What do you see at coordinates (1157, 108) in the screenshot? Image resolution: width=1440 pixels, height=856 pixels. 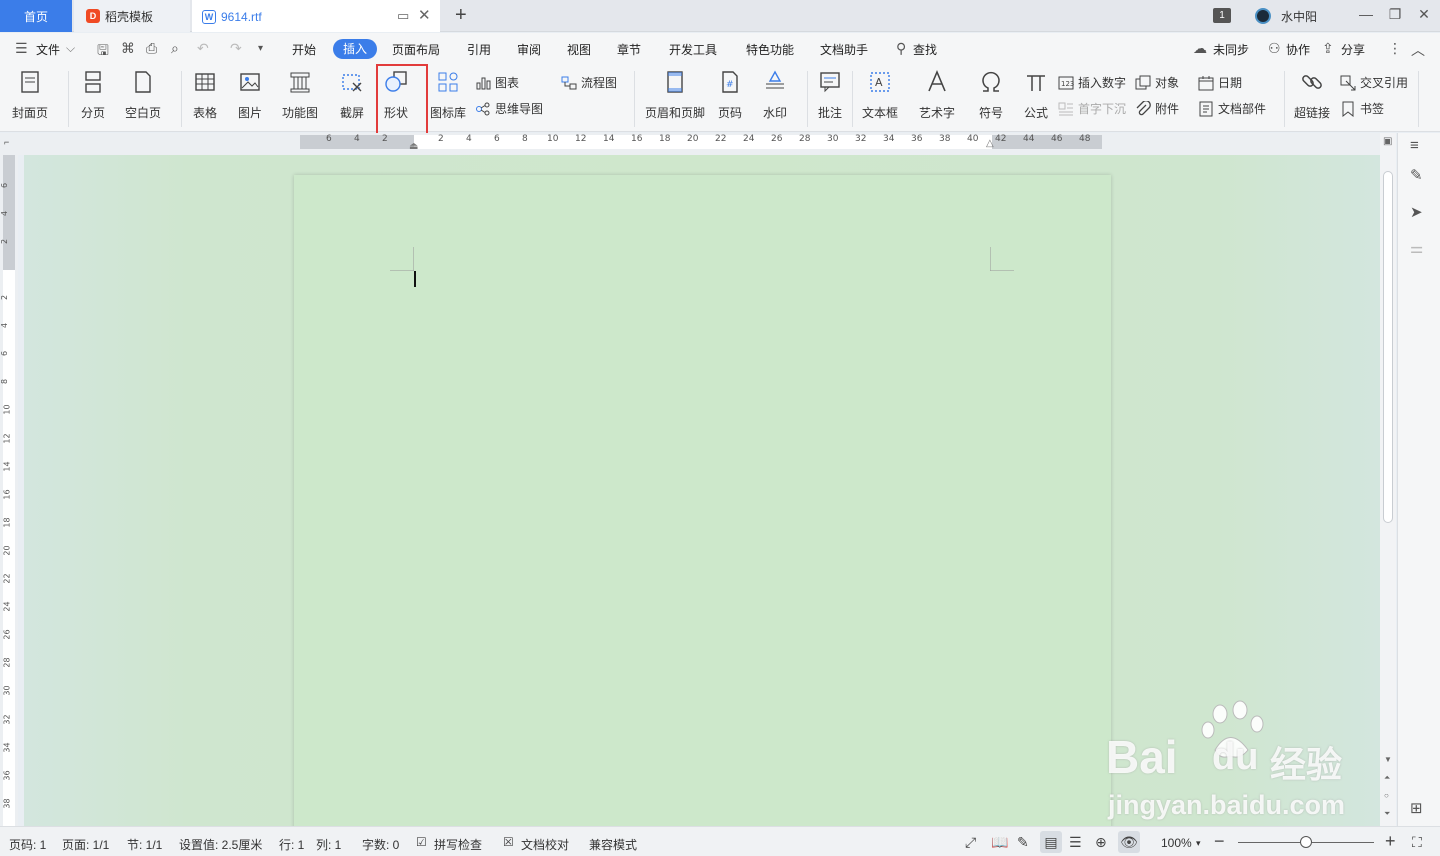 I see `attachment-button: 附件` at bounding box center [1157, 108].